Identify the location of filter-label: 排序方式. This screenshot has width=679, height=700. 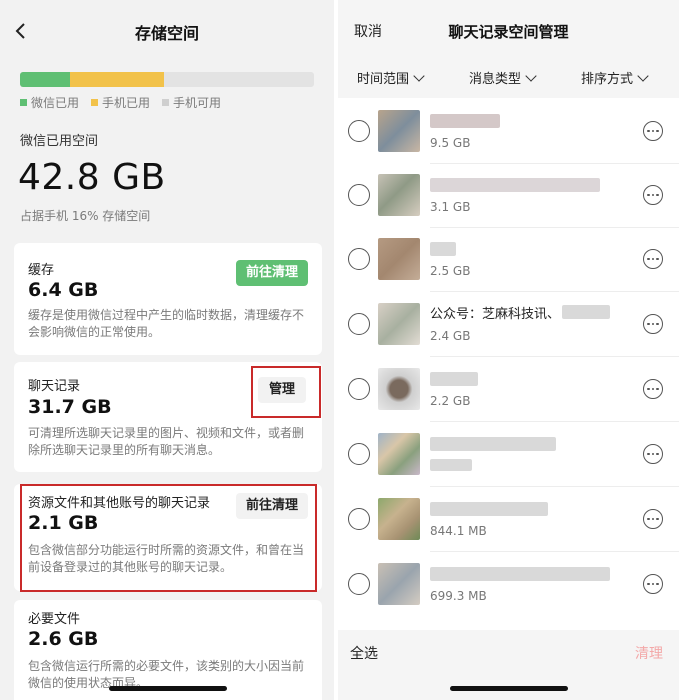
(607, 79).